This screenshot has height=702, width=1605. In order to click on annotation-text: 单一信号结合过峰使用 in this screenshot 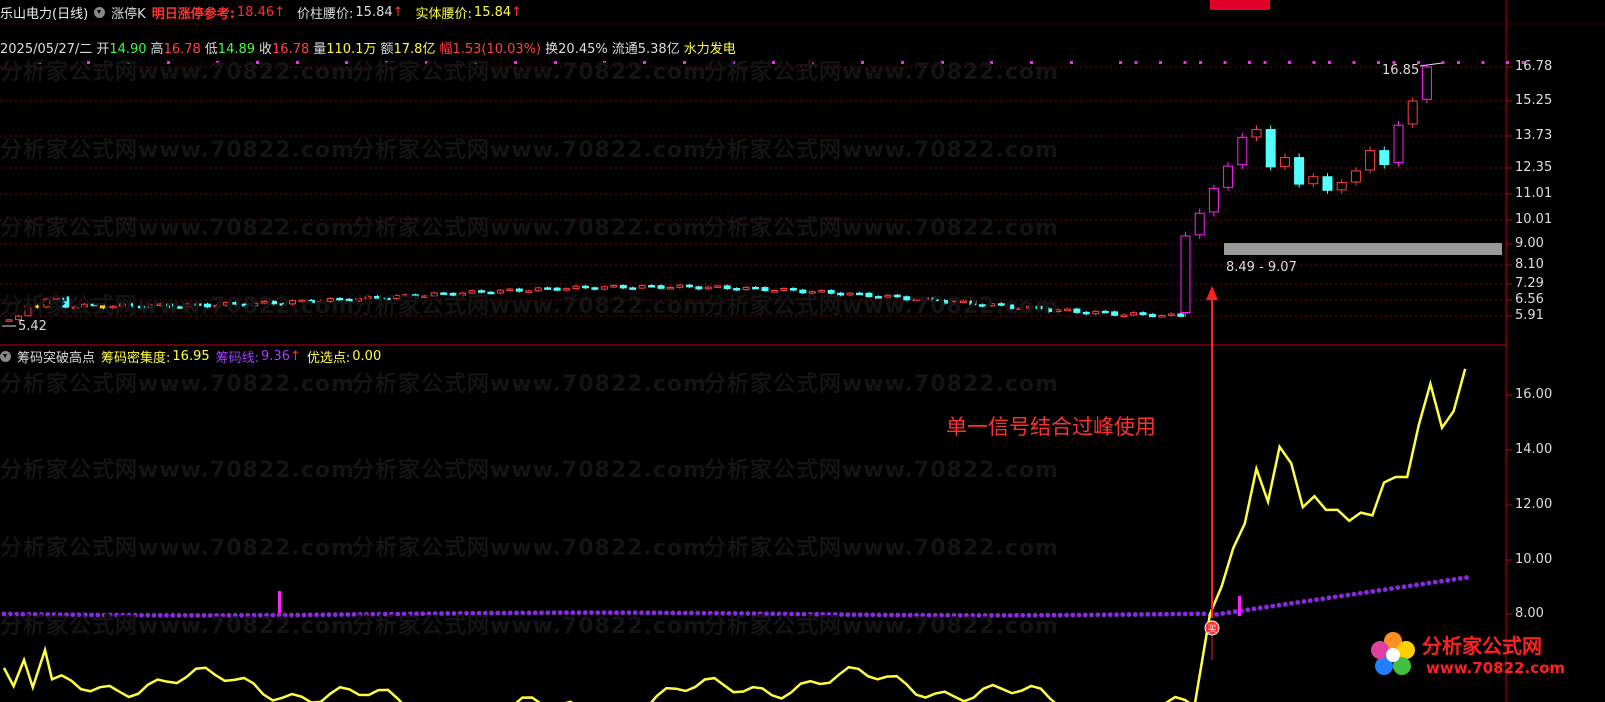, I will do `click(1051, 427)`.